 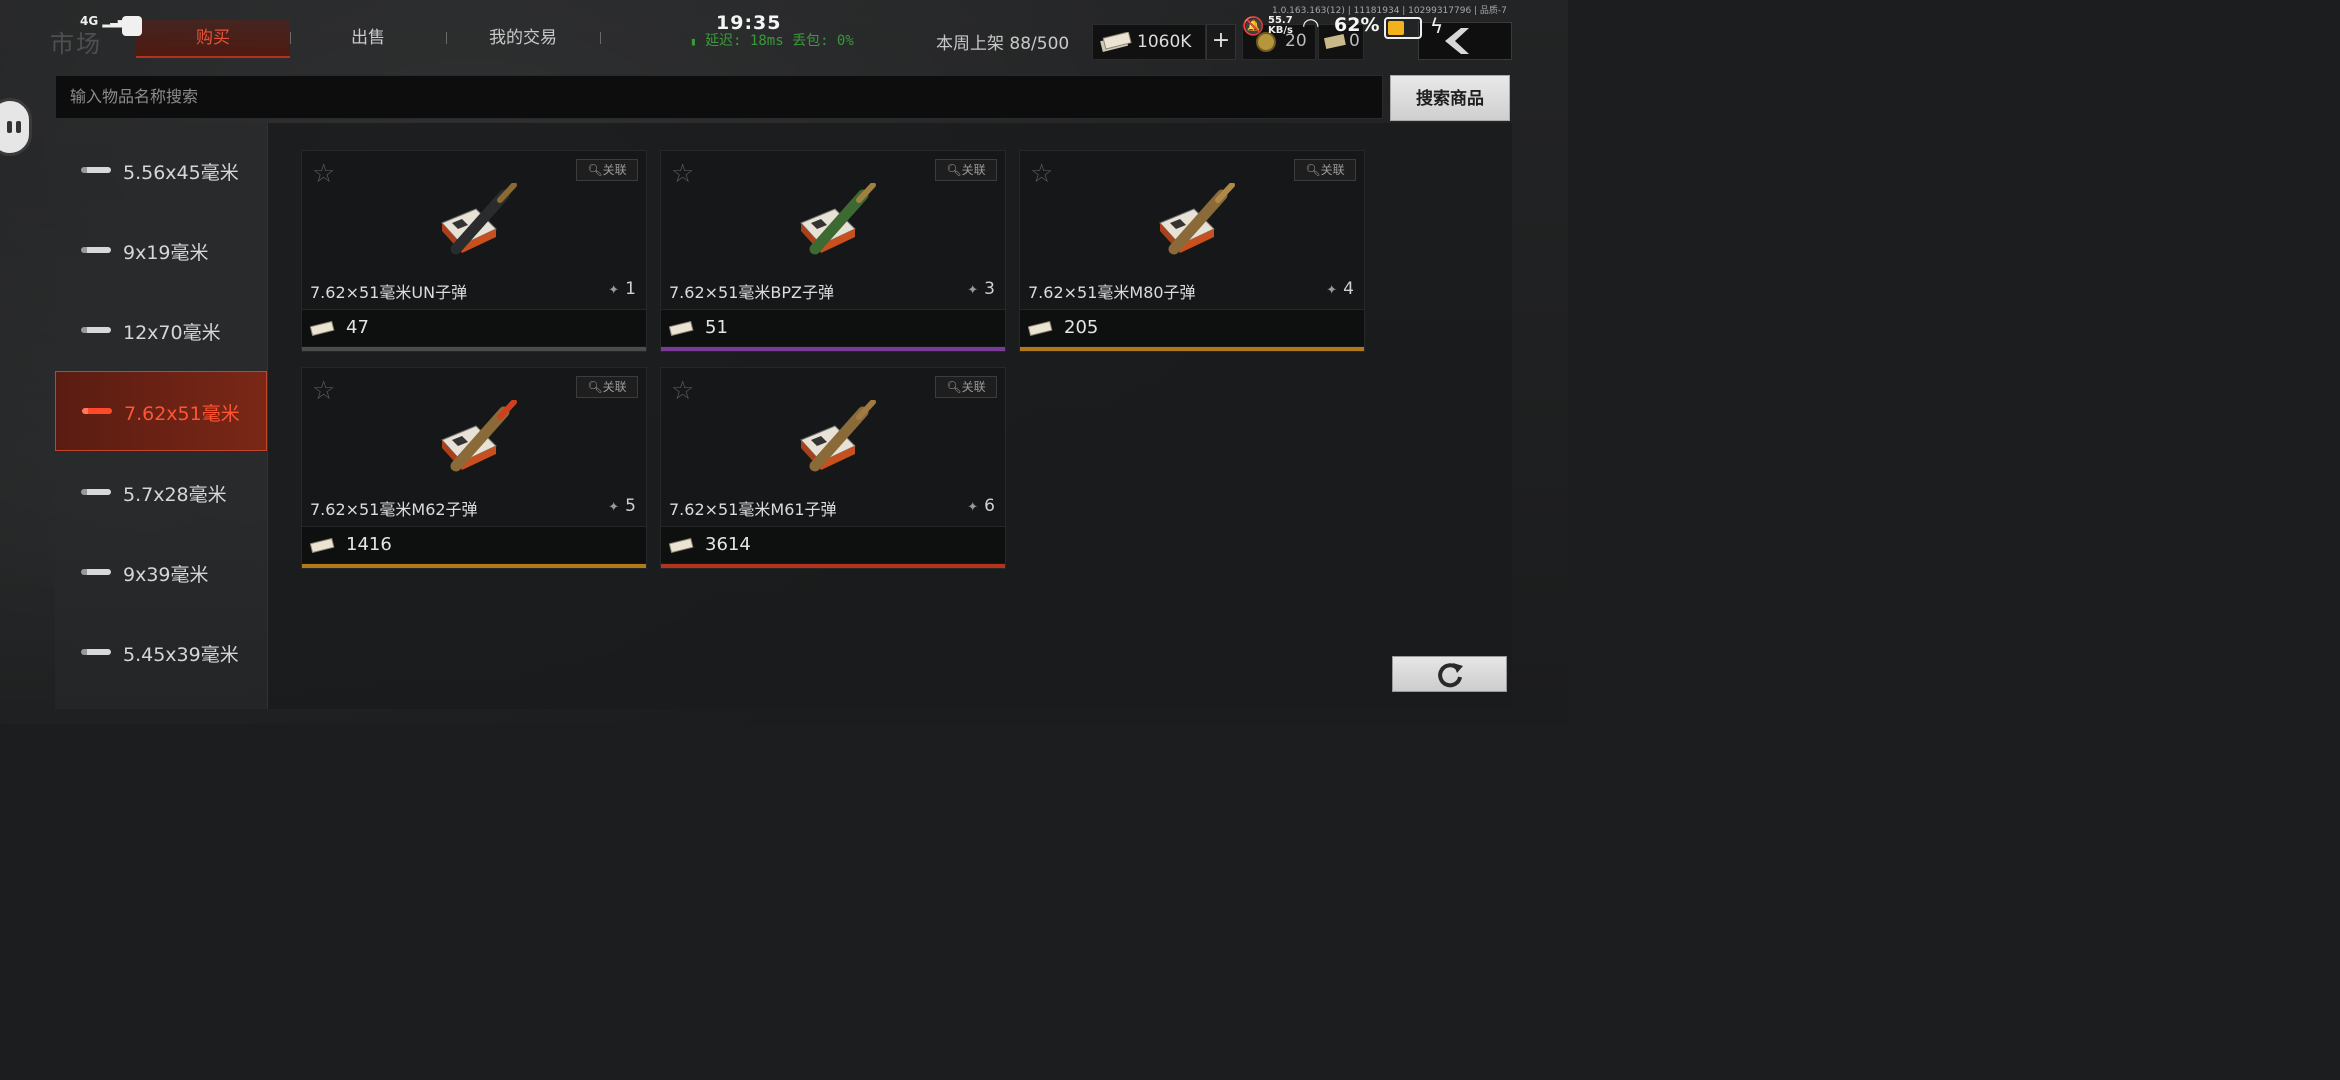 What do you see at coordinates (1192, 327) in the screenshot?
I see `price-row: 205` at bounding box center [1192, 327].